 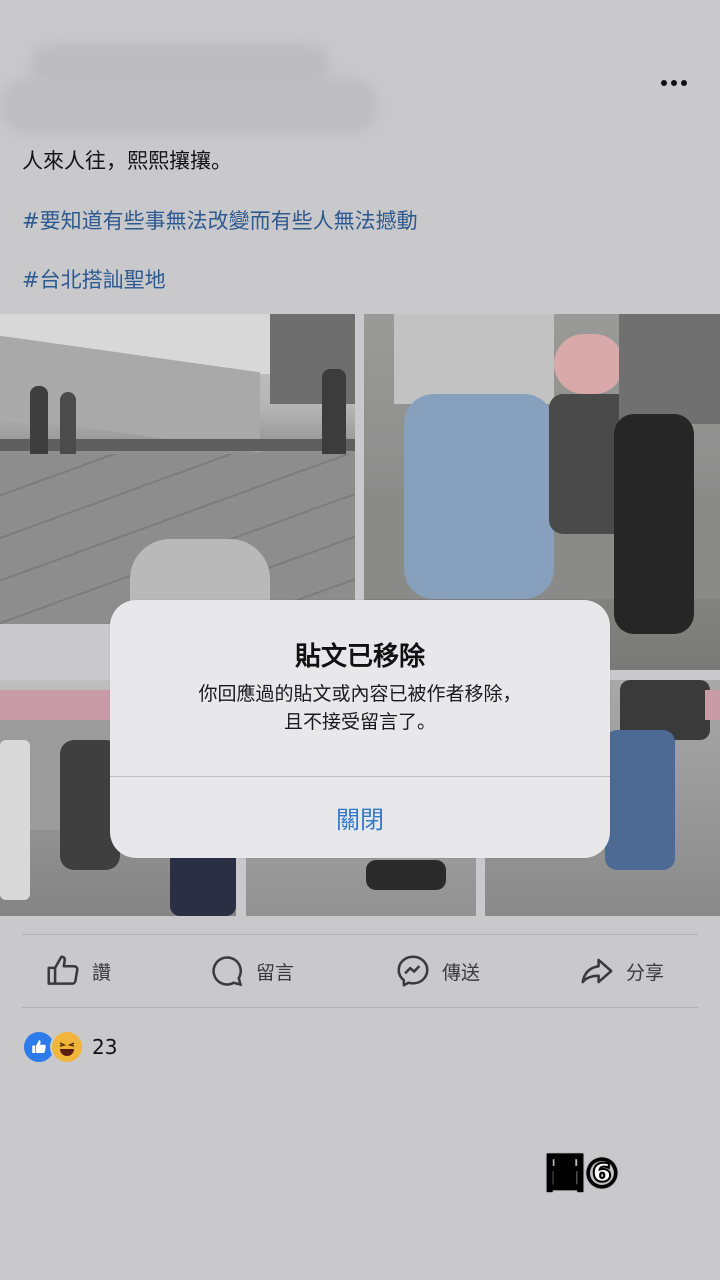 What do you see at coordinates (645, 972) in the screenshot?
I see `share-label: 分享` at bounding box center [645, 972].